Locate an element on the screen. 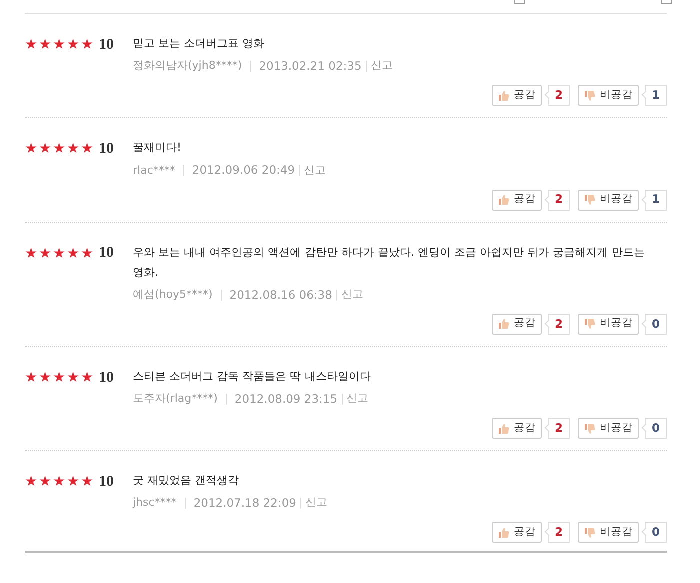 This screenshot has width=700, height=583. review-text: 꿀재미다! is located at coordinates (157, 148).